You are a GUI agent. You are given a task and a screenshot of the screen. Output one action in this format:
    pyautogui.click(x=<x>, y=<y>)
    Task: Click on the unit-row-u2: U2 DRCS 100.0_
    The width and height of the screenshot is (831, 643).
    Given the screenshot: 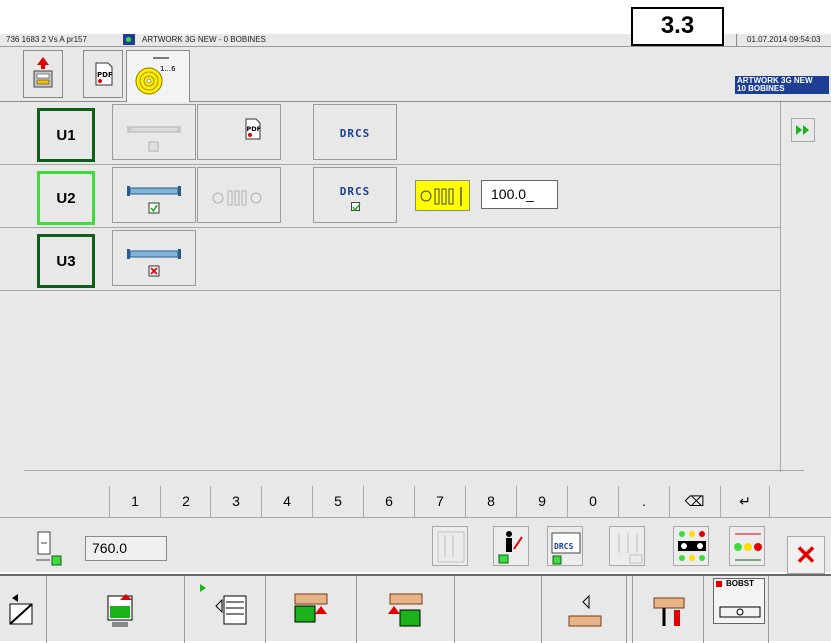 What is the action you would take?
    pyautogui.click(x=390, y=196)
    